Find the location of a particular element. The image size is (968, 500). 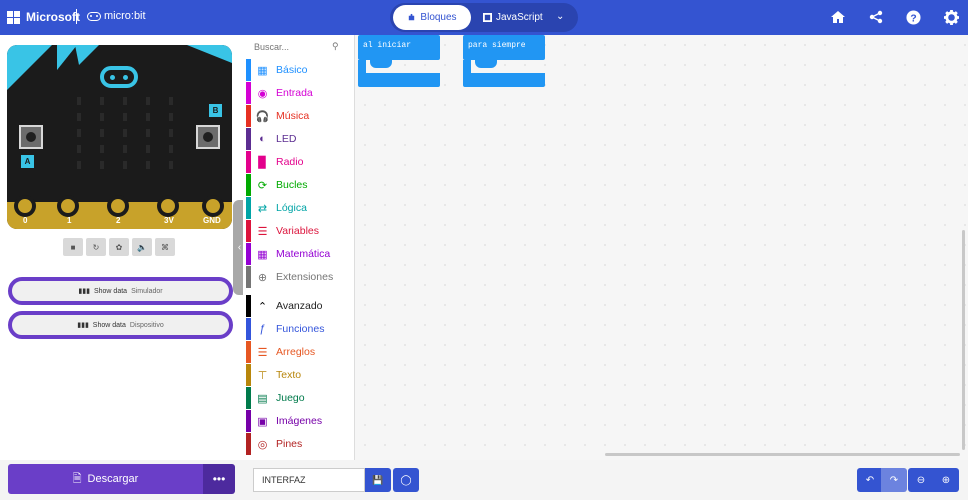

toolbox-category-avanzado: ⌃ Avanzado is located at coordinates (298, 306).